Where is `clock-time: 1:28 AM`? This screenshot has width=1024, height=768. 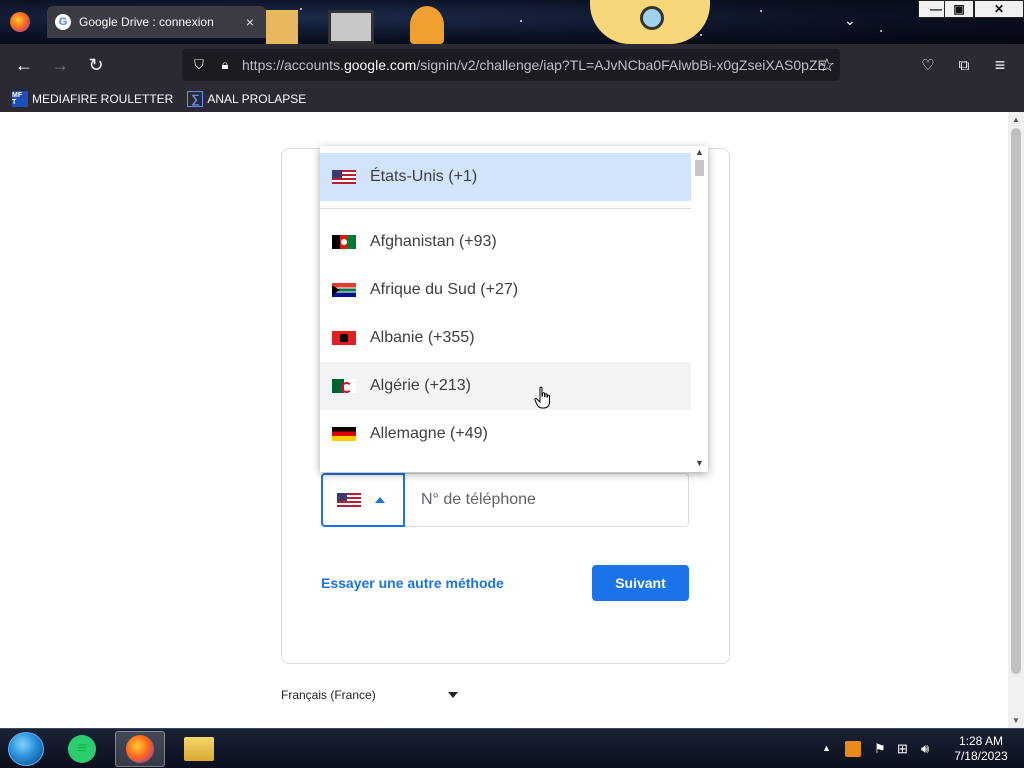 clock-time: 1:28 AM is located at coordinates (981, 741).